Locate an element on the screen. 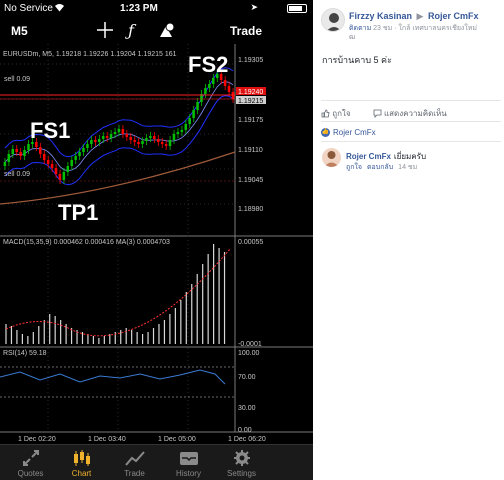 Image resolution: width=504 pixels, height=480 pixels. comment-text: เยี่ยมครับ is located at coordinates (410, 156).